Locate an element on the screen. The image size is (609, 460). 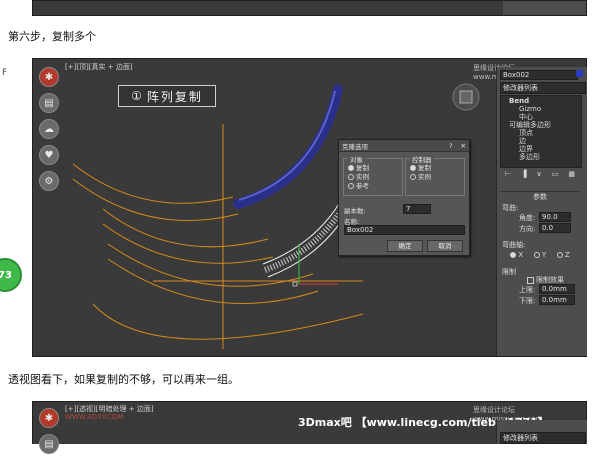
stack-item: 可编辑多边形 is located at coordinates (541, 125).